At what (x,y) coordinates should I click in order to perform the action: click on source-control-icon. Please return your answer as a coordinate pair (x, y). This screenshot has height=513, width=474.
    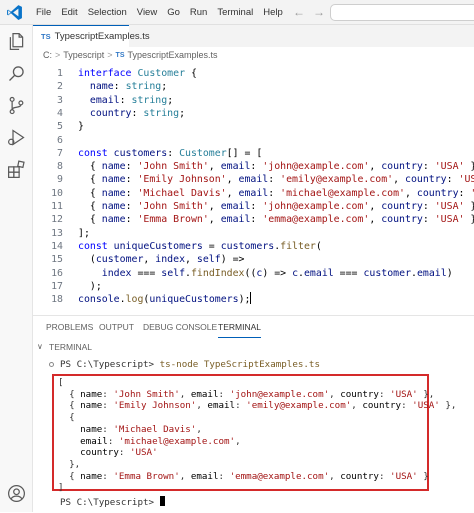
    Looking at the image, I should click on (16, 105).